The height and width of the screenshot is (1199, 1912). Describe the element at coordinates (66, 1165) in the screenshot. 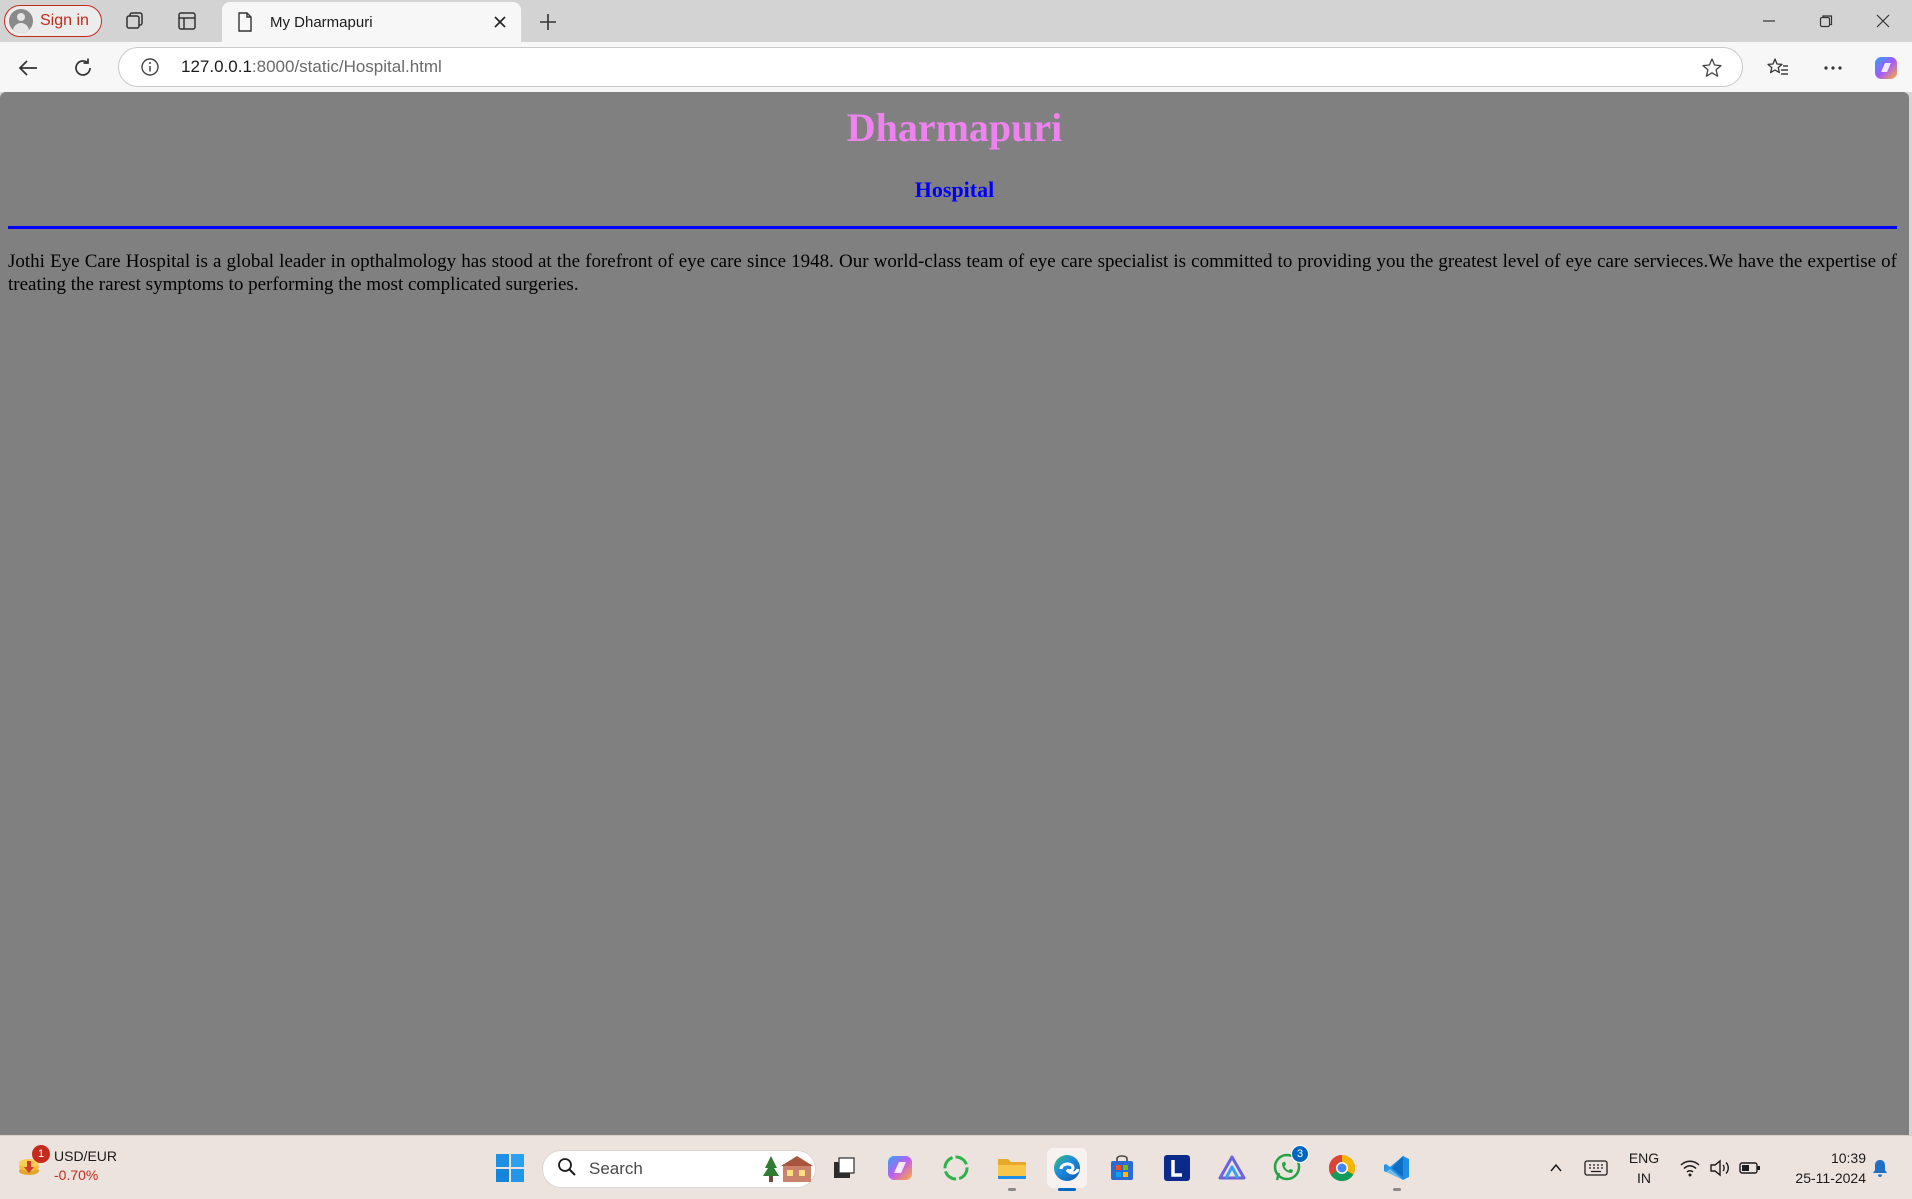

I see `weather-finance-widget: 1 USD/EUR -0.70%` at that location.